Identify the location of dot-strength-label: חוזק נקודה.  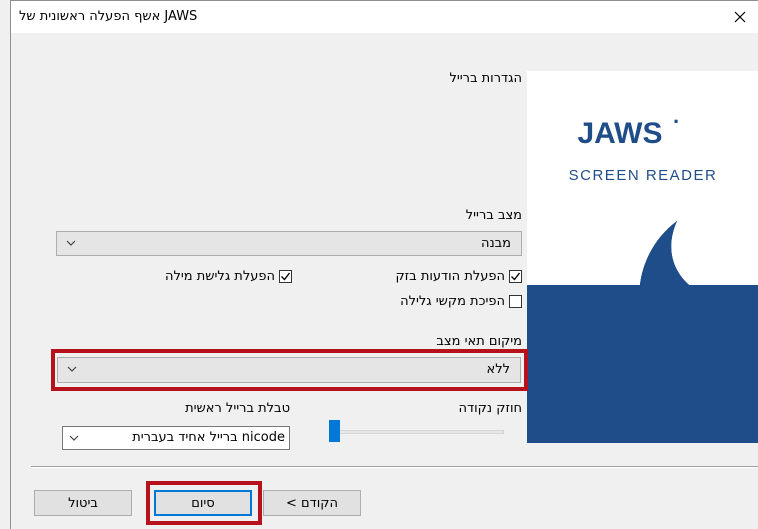
(490, 408).